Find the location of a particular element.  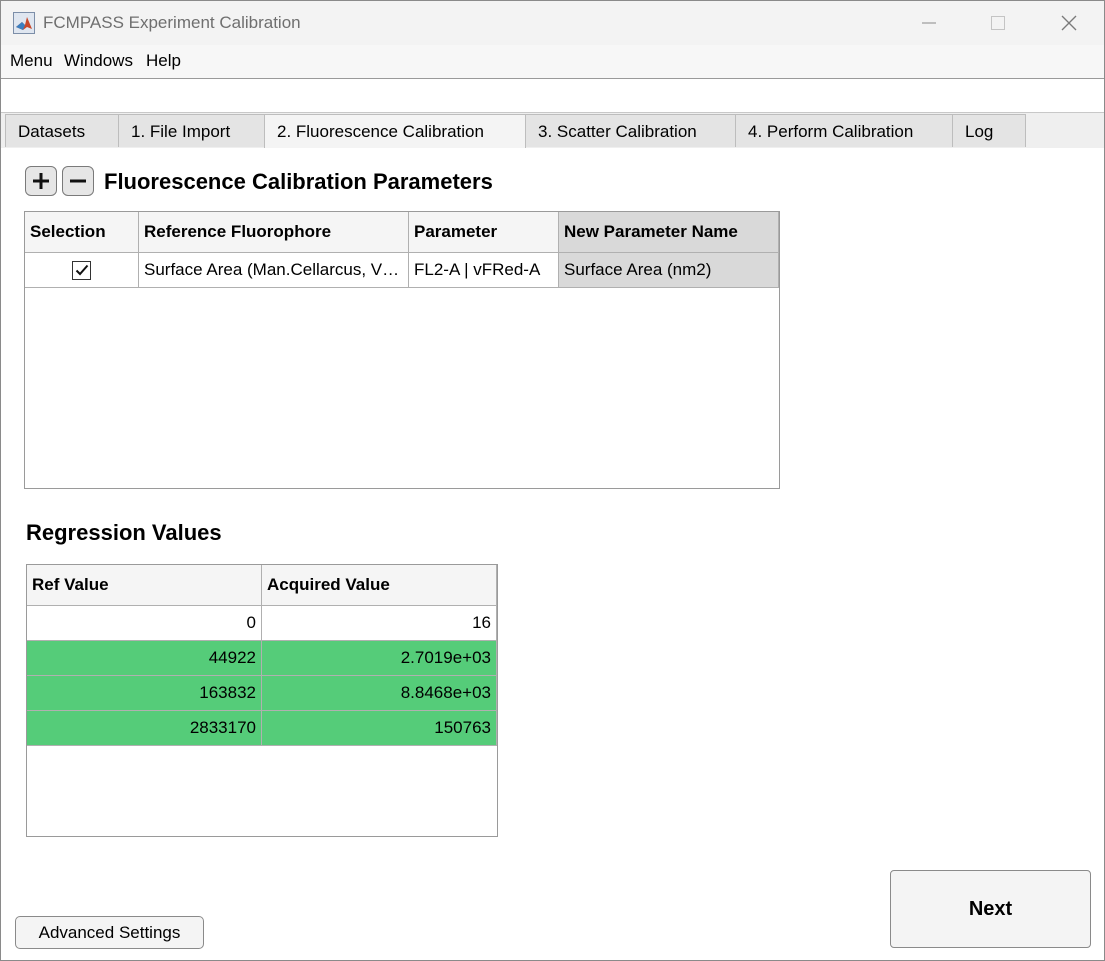

tab-log: Log is located at coordinates (989, 130).